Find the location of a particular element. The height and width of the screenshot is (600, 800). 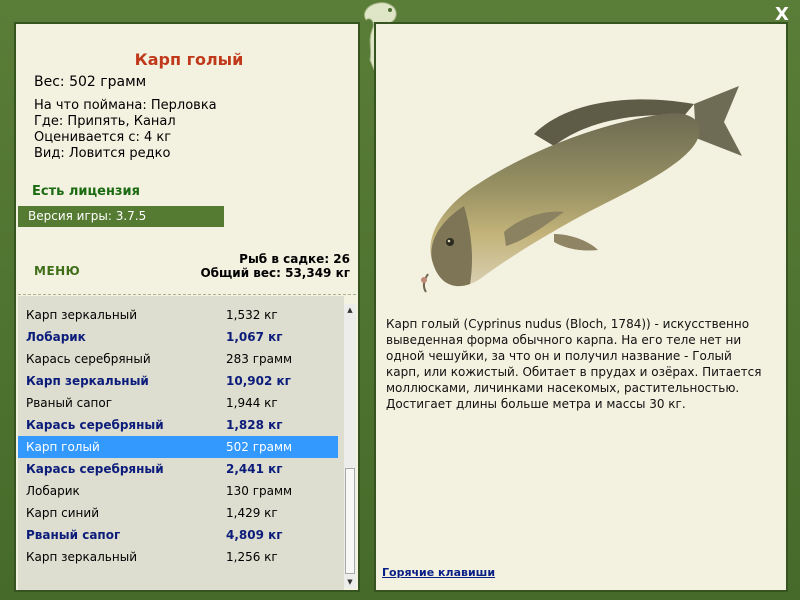

catch-item-weight: 502 грамм is located at coordinates (259, 447).